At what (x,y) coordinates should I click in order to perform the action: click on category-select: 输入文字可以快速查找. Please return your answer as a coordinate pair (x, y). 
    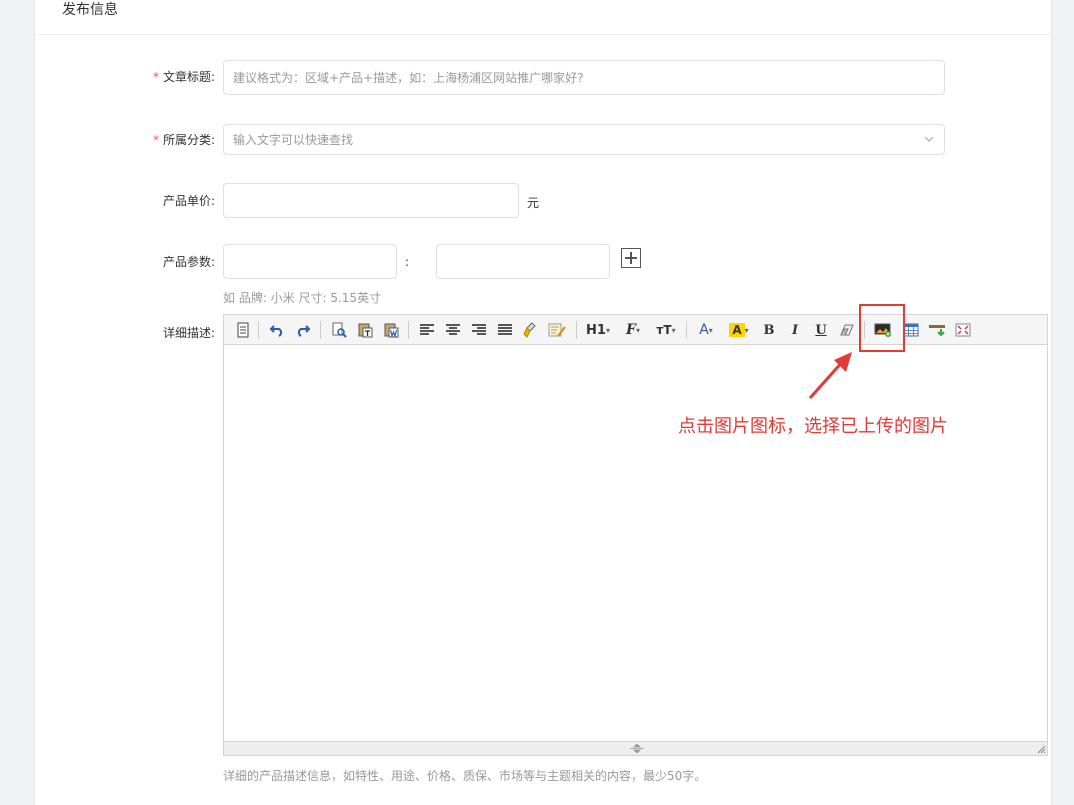
    Looking at the image, I should click on (584, 139).